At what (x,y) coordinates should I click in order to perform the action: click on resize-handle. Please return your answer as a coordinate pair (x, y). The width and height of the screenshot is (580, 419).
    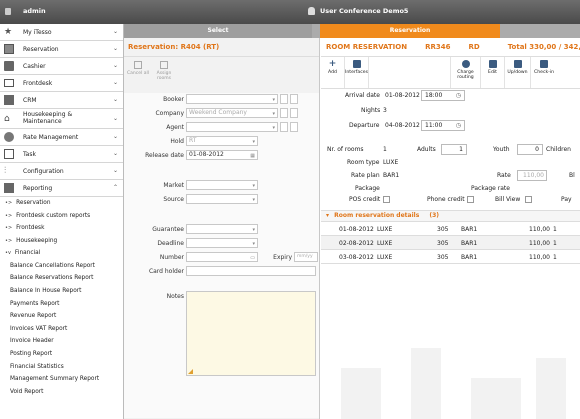
    Looking at the image, I should click on (190, 371).